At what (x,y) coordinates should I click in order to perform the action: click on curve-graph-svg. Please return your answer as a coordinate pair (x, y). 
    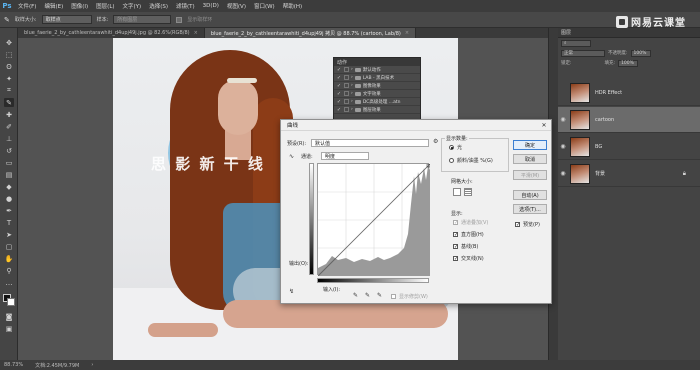
    Looking at the image, I should click on (374, 220).